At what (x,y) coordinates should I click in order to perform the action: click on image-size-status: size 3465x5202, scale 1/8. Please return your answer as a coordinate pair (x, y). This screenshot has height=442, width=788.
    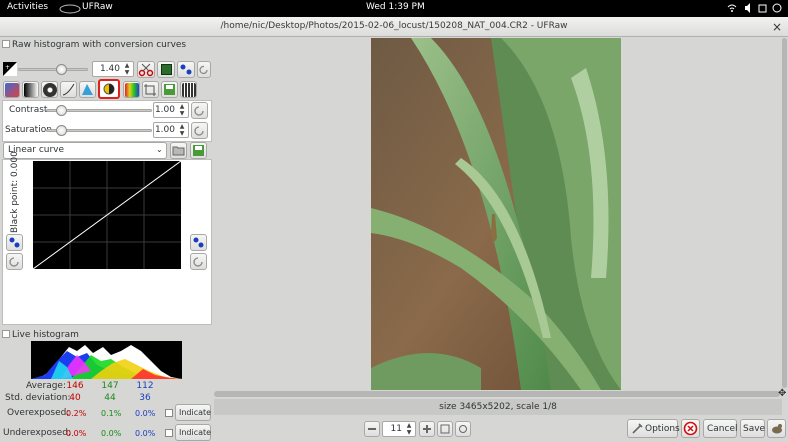
    Looking at the image, I should click on (498, 407).